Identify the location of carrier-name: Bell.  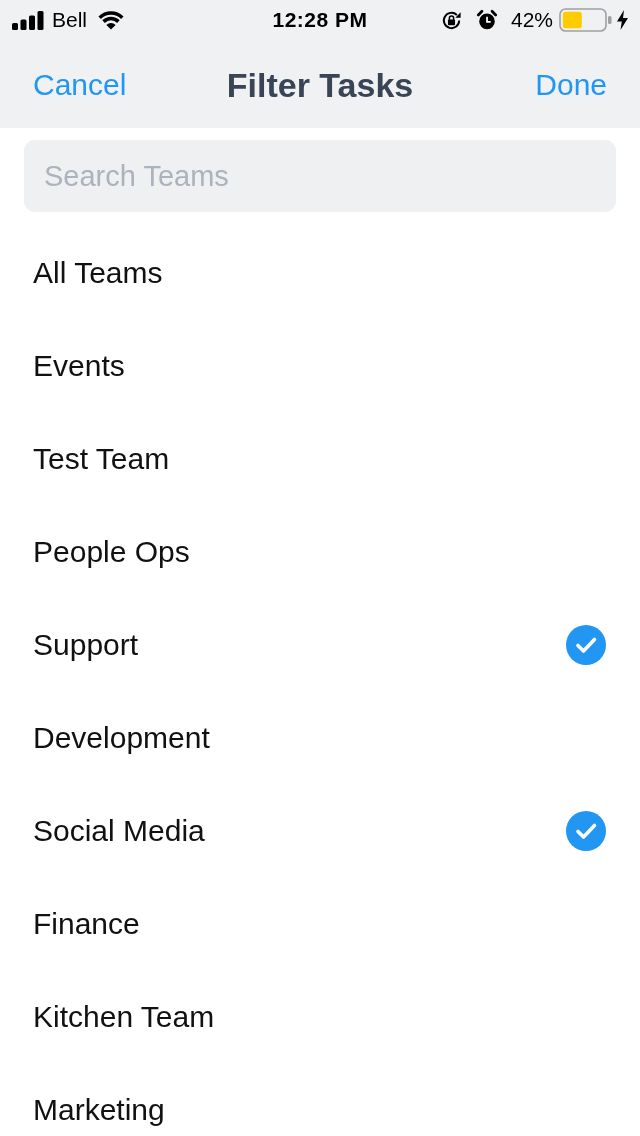
(70, 20).